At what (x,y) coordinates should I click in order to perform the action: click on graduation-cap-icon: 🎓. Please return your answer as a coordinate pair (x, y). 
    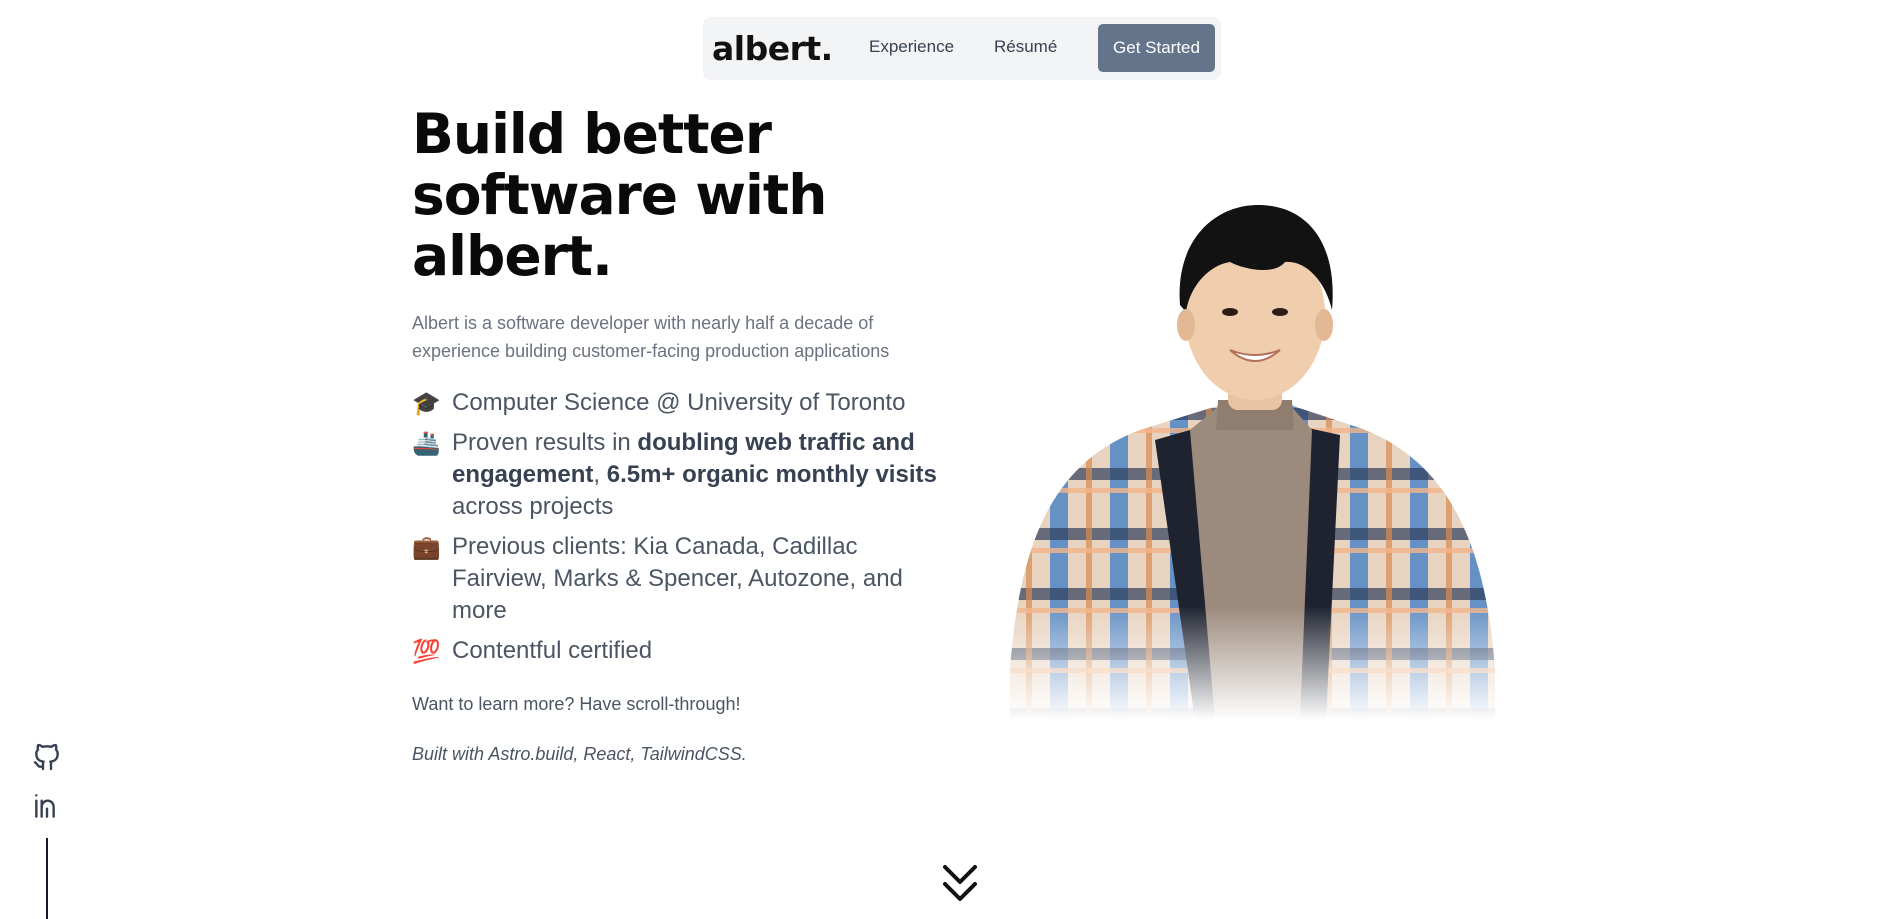
    Looking at the image, I should click on (426, 403).